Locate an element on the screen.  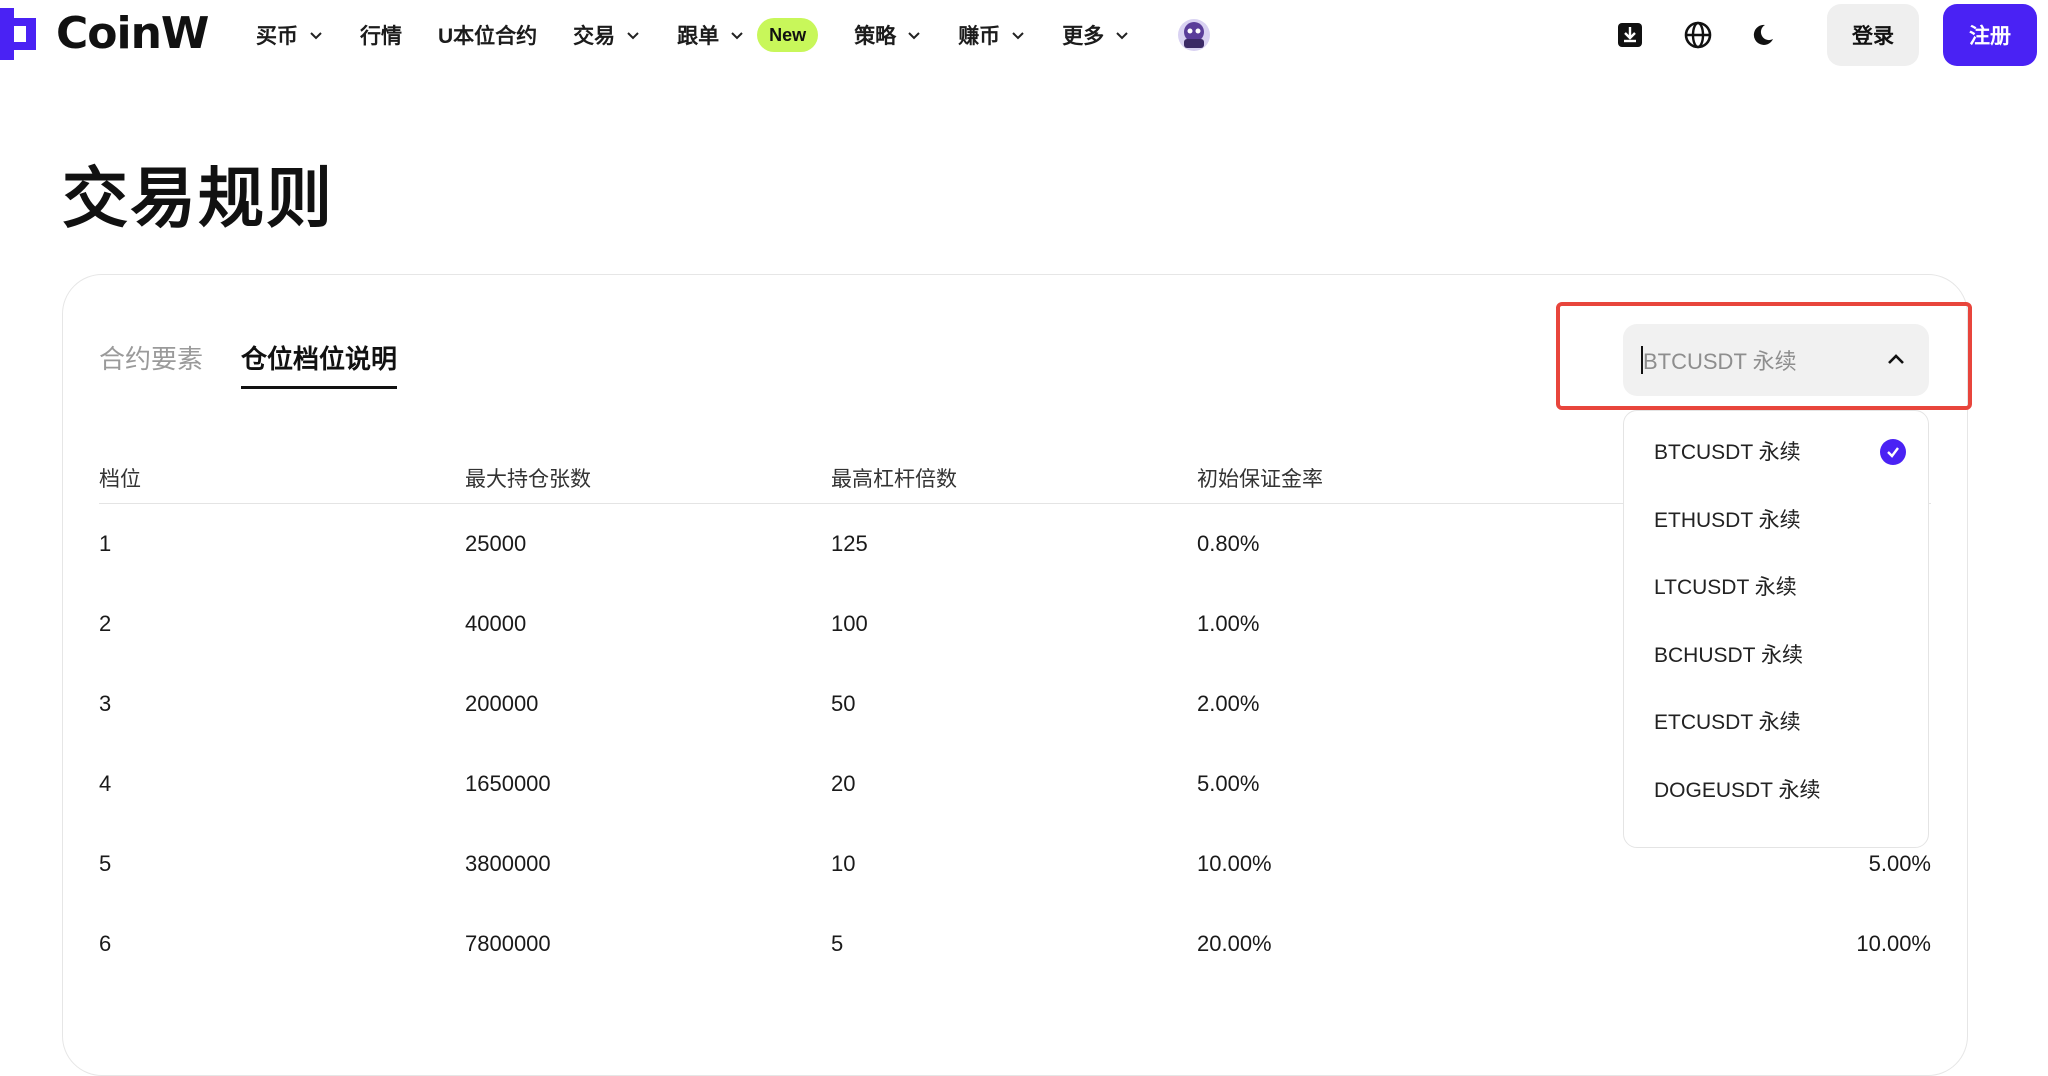
nav-strategy: 策略 is located at coordinates (888, 35).